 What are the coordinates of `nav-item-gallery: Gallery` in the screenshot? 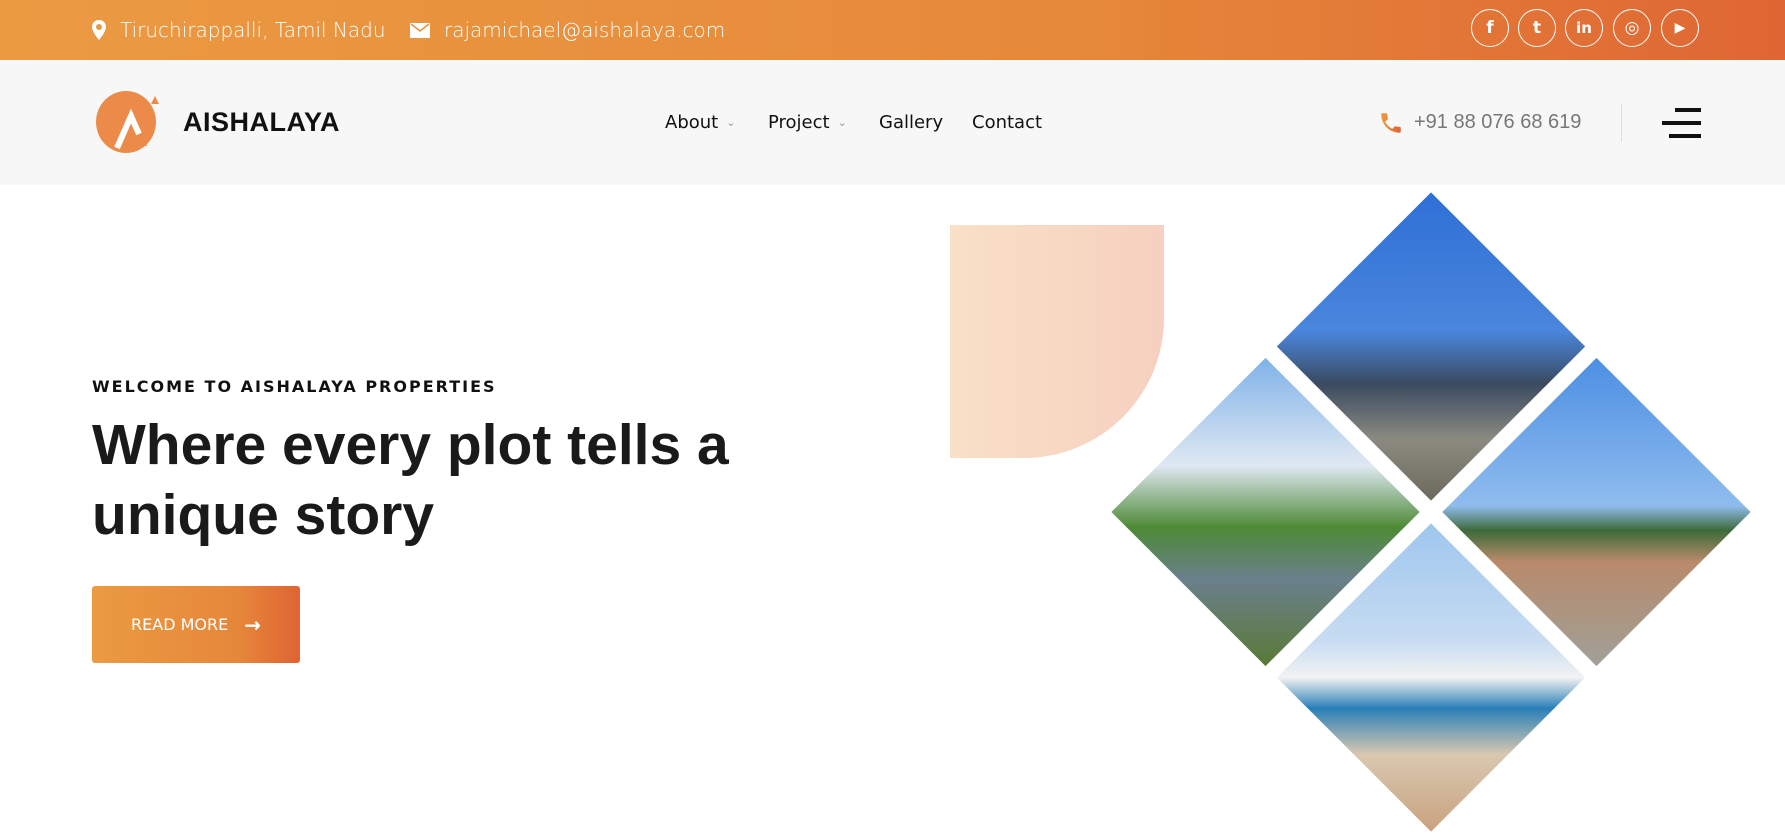 It's located at (911, 122).